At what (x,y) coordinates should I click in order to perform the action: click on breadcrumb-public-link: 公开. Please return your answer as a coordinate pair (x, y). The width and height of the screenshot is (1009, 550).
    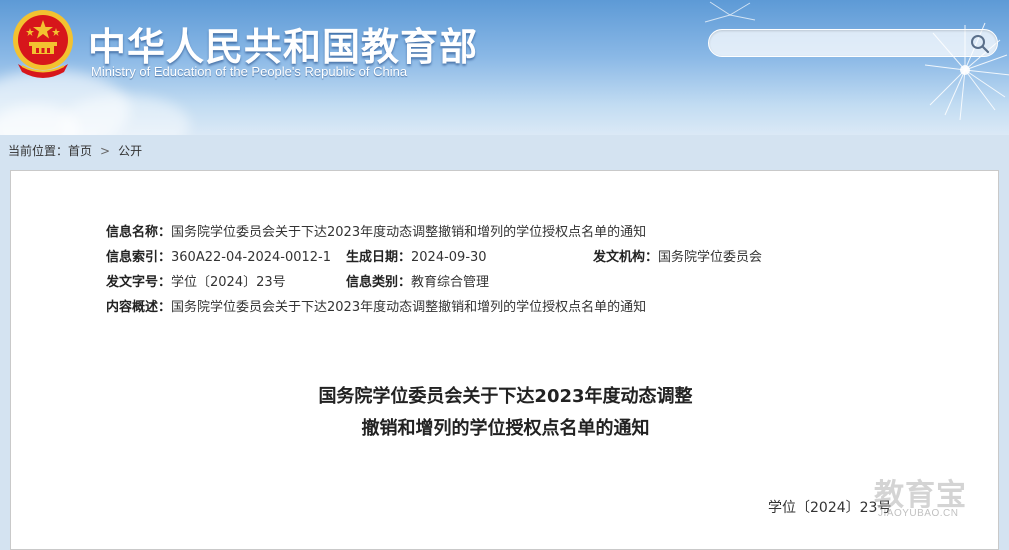
    Looking at the image, I should click on (130, 151).